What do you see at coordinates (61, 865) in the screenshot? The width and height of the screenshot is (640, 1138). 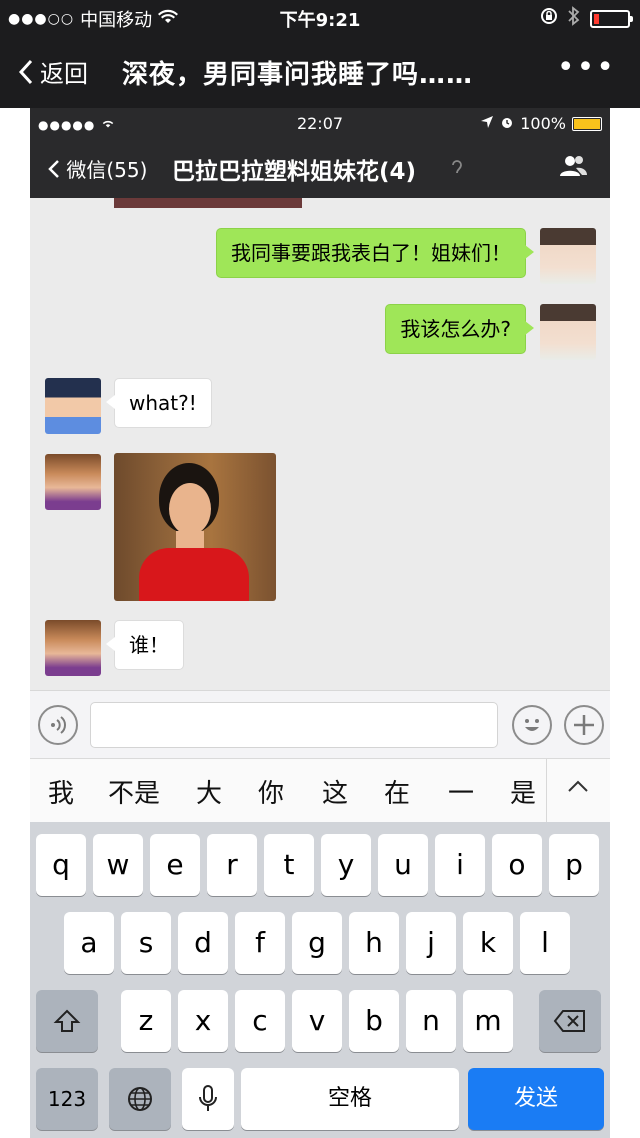 I see `key-q: q` at bounding box center [61, 865].